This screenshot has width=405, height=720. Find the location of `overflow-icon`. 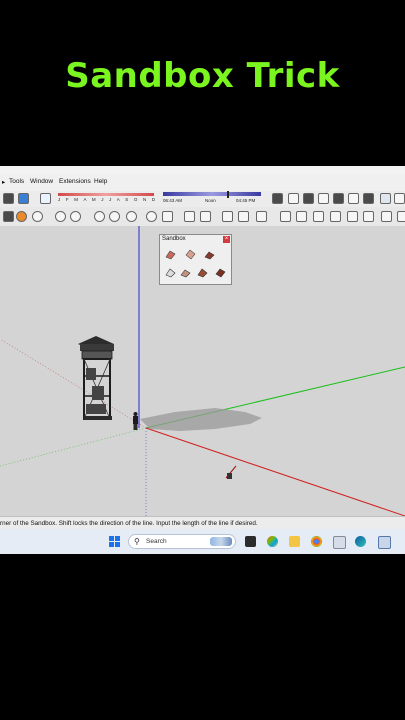

overflow-icon is located at coordinates (401, 216).